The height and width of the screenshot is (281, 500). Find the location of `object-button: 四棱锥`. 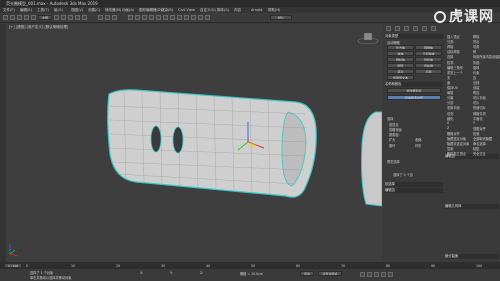

object-button: 四棱锥 is located at coordinates (428, 65).